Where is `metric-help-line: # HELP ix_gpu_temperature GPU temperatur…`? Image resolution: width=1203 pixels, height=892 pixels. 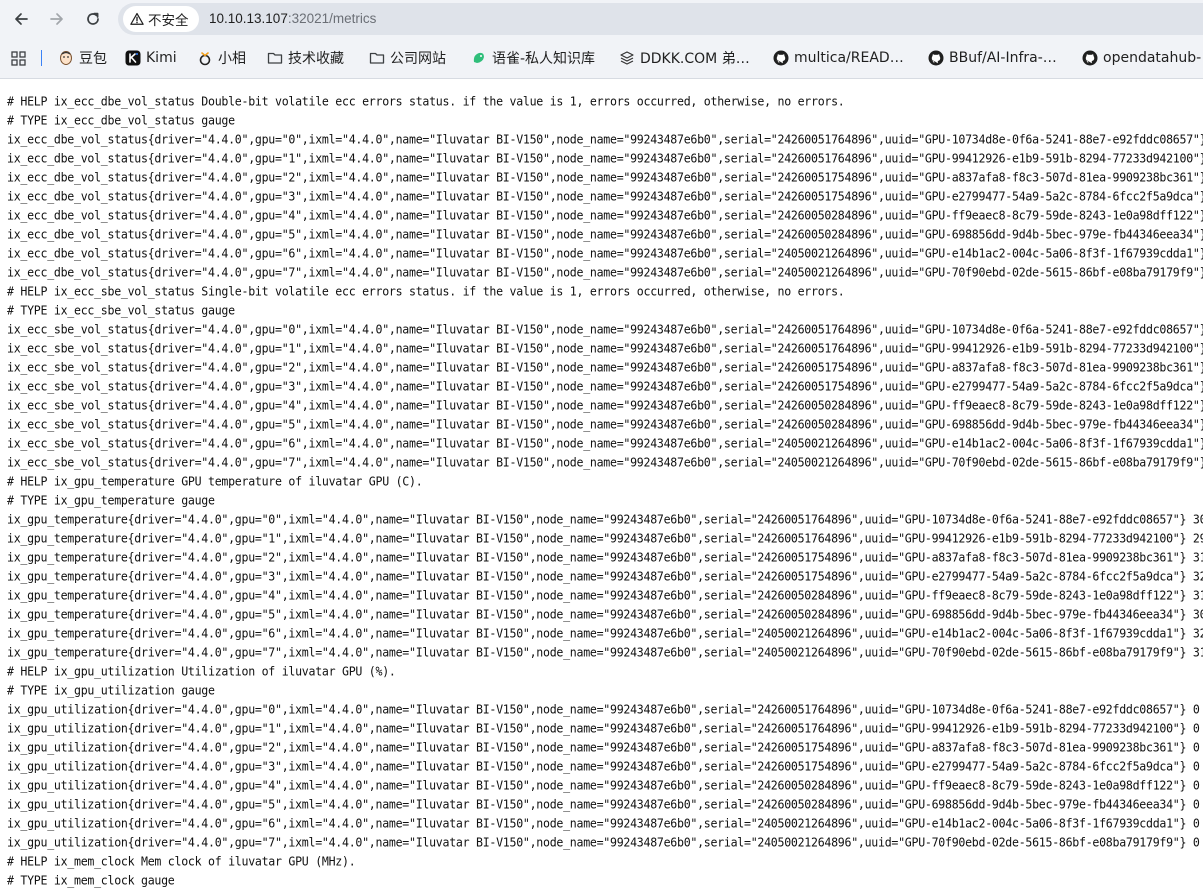 metric-help-line: # HELP ix_gpu_temperature GPU temperatur… is located at coordinates (215, 481).